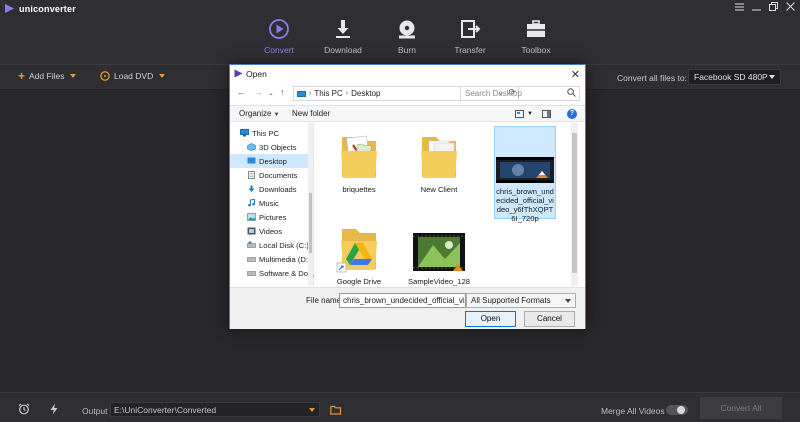 This screenshot has width=800, height=422. Describe the element at coordinates (311, 113) in the screenshot. I see `new-folder-button: New folder` at that location.